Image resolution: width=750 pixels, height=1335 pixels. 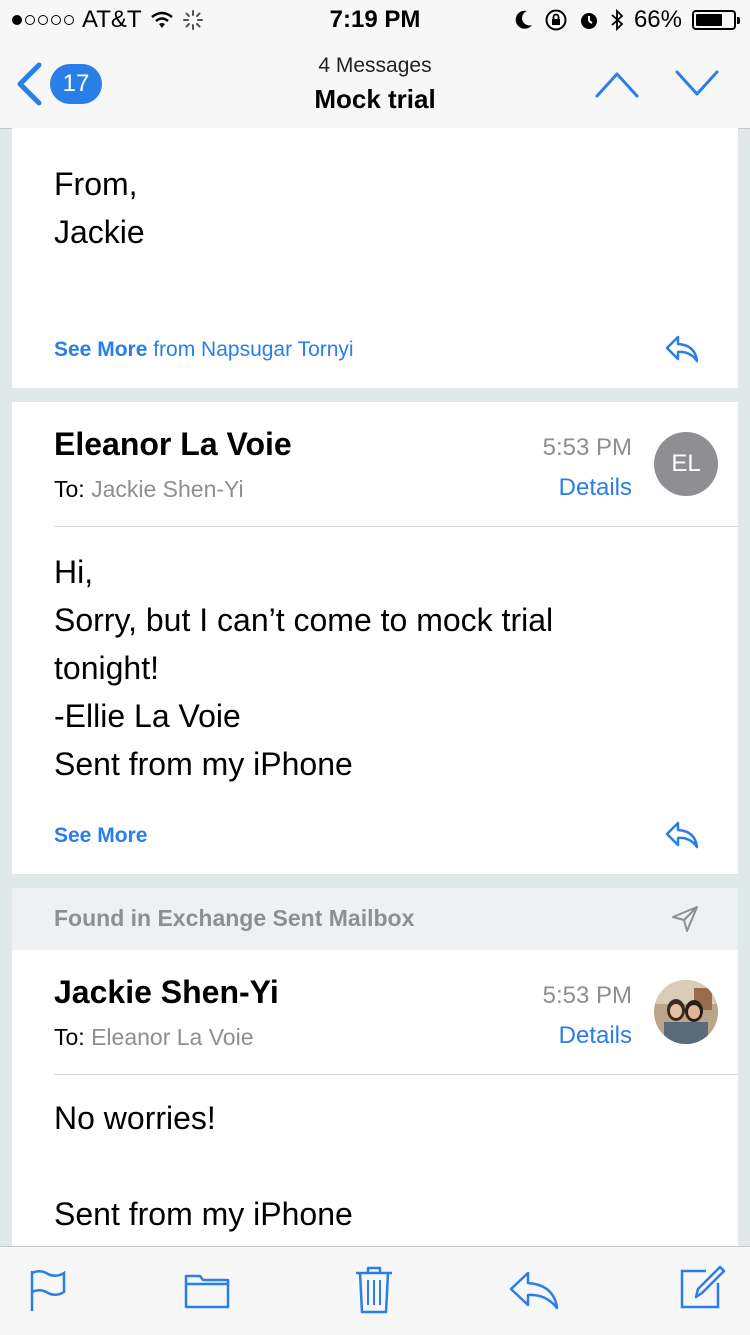 I want to click on see-more-link: See More, so click(x=100, y=836).